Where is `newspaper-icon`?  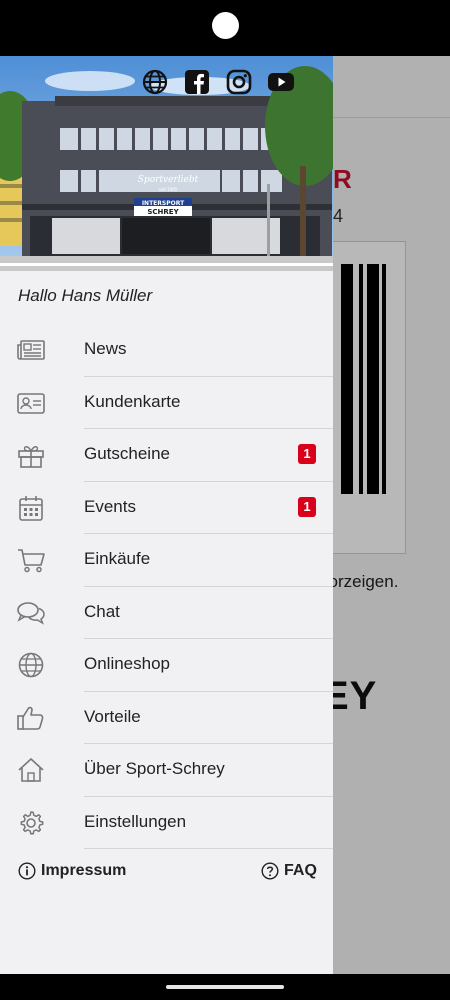 newspaper-icon is located at coordinates (31, 350).